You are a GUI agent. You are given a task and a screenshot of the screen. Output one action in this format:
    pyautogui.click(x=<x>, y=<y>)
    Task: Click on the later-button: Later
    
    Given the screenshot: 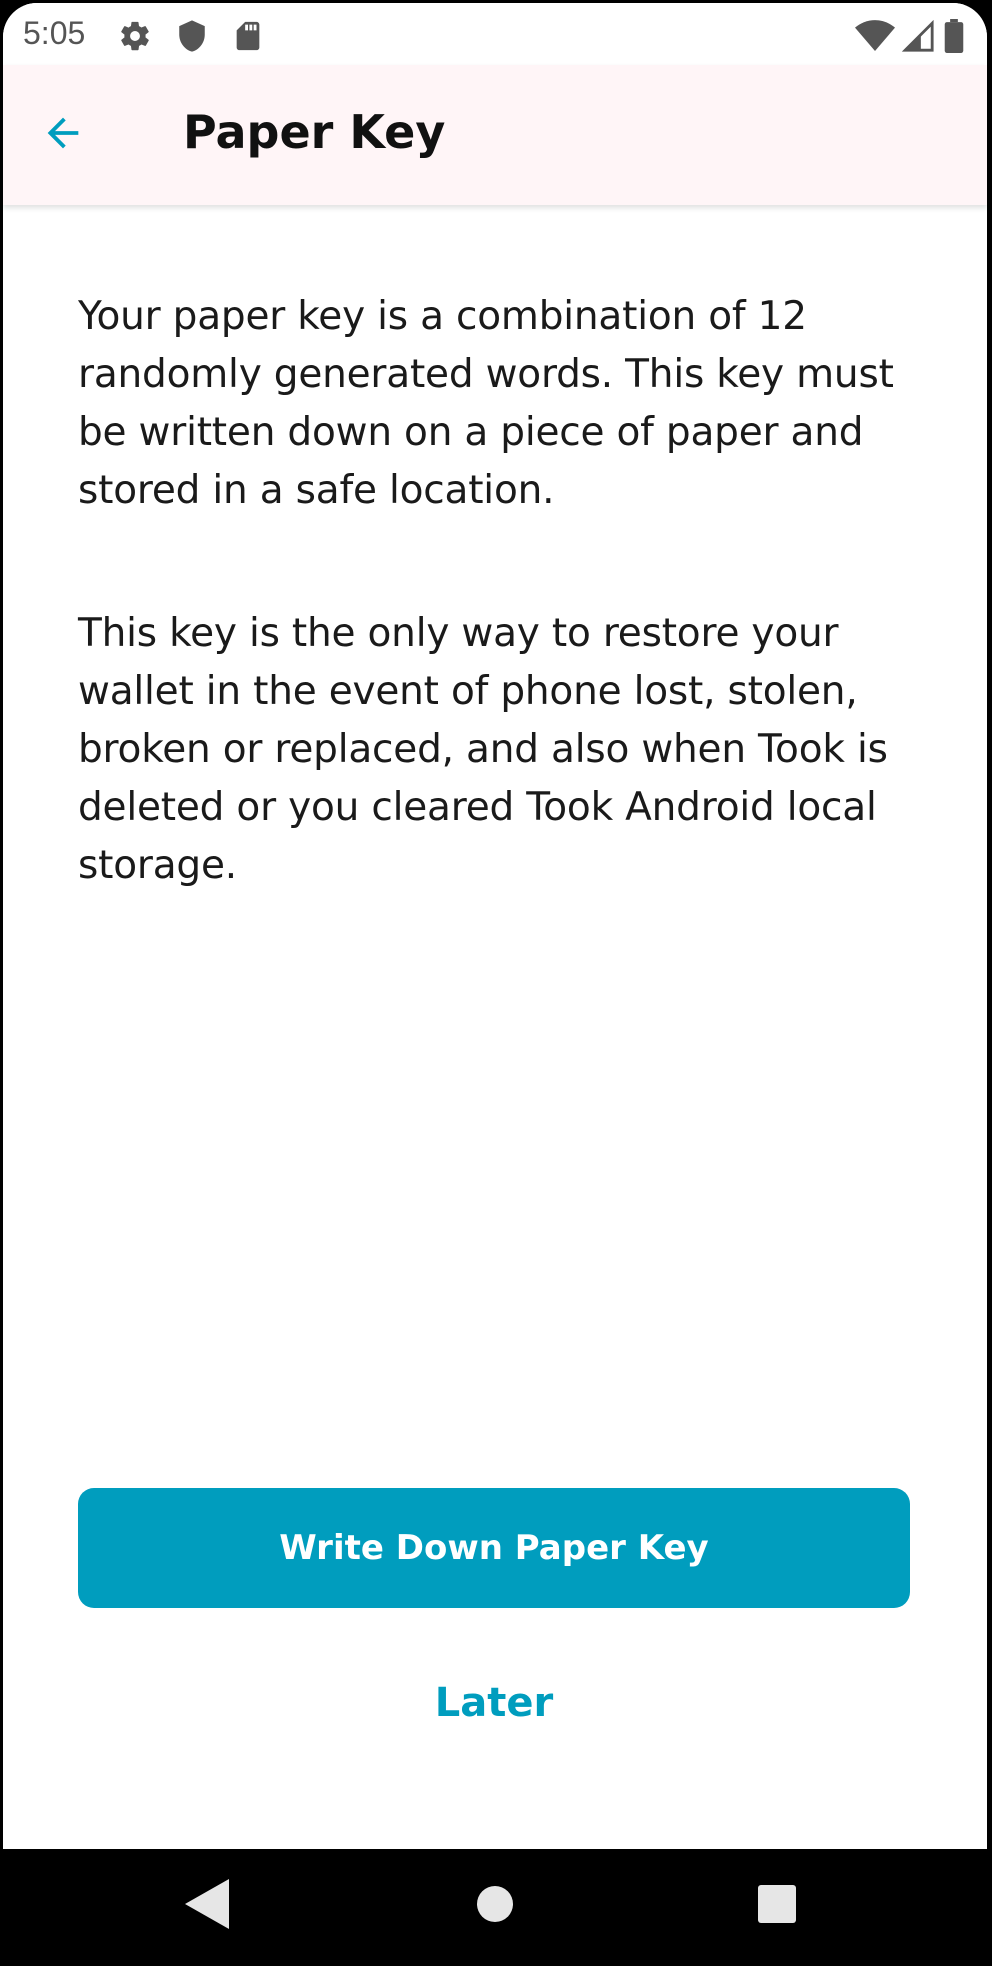 What is the action you would take?
    pyautogui.click(x=494, y=1703)
    